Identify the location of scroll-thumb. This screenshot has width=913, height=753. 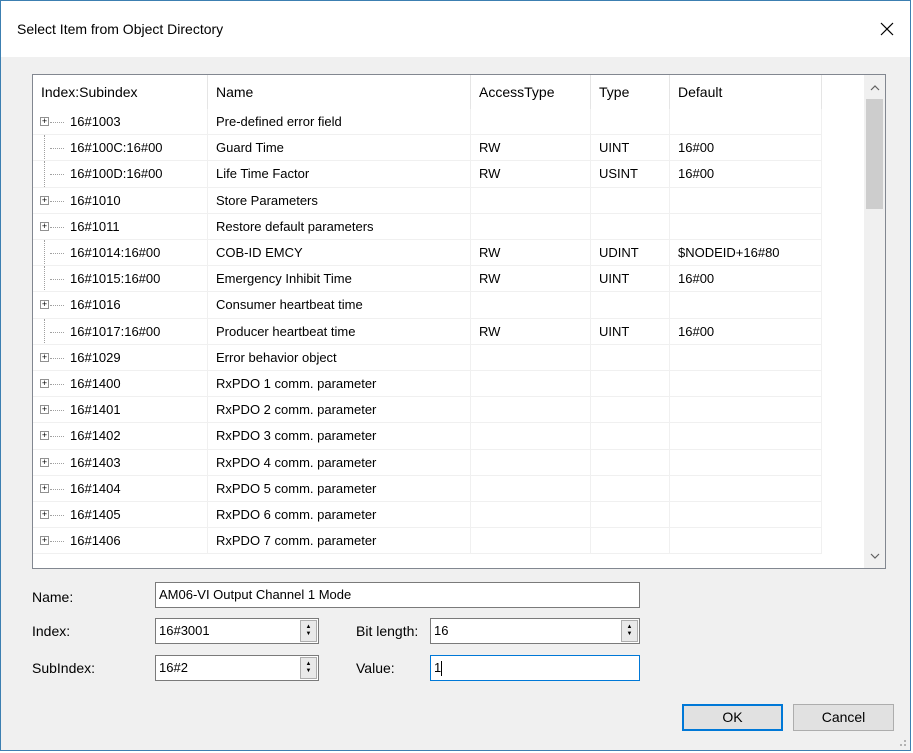
(874, 154).